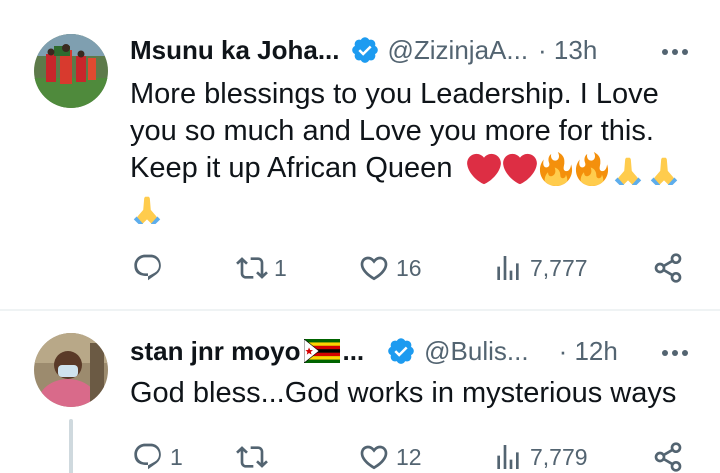 The width and height of the screenshot is (720, 473). Describe the element at coordinates (559, 267) in the screenshot. I see `view-count: 7,777` at that location.